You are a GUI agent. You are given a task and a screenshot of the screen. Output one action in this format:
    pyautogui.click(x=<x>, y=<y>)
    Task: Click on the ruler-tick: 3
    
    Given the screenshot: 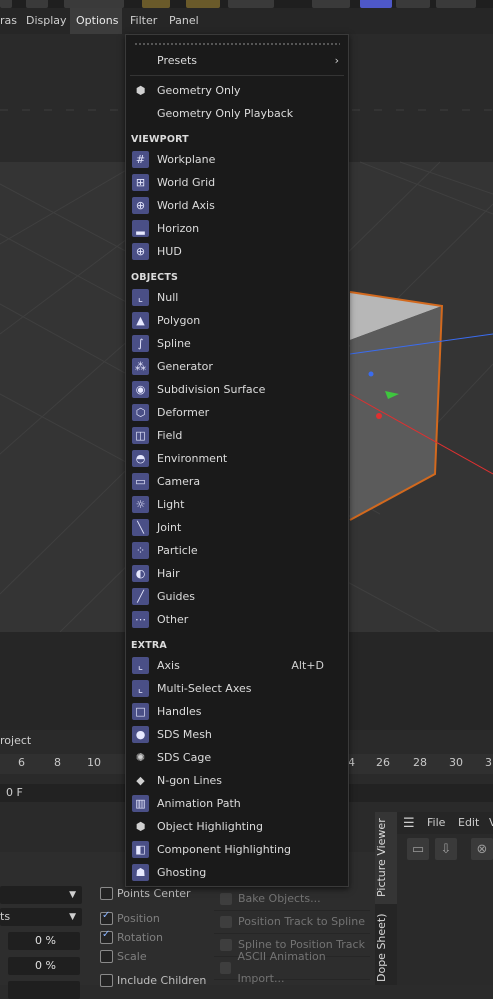 What is the action you would take?
    pyautogui.click(x=488, y=762)
    